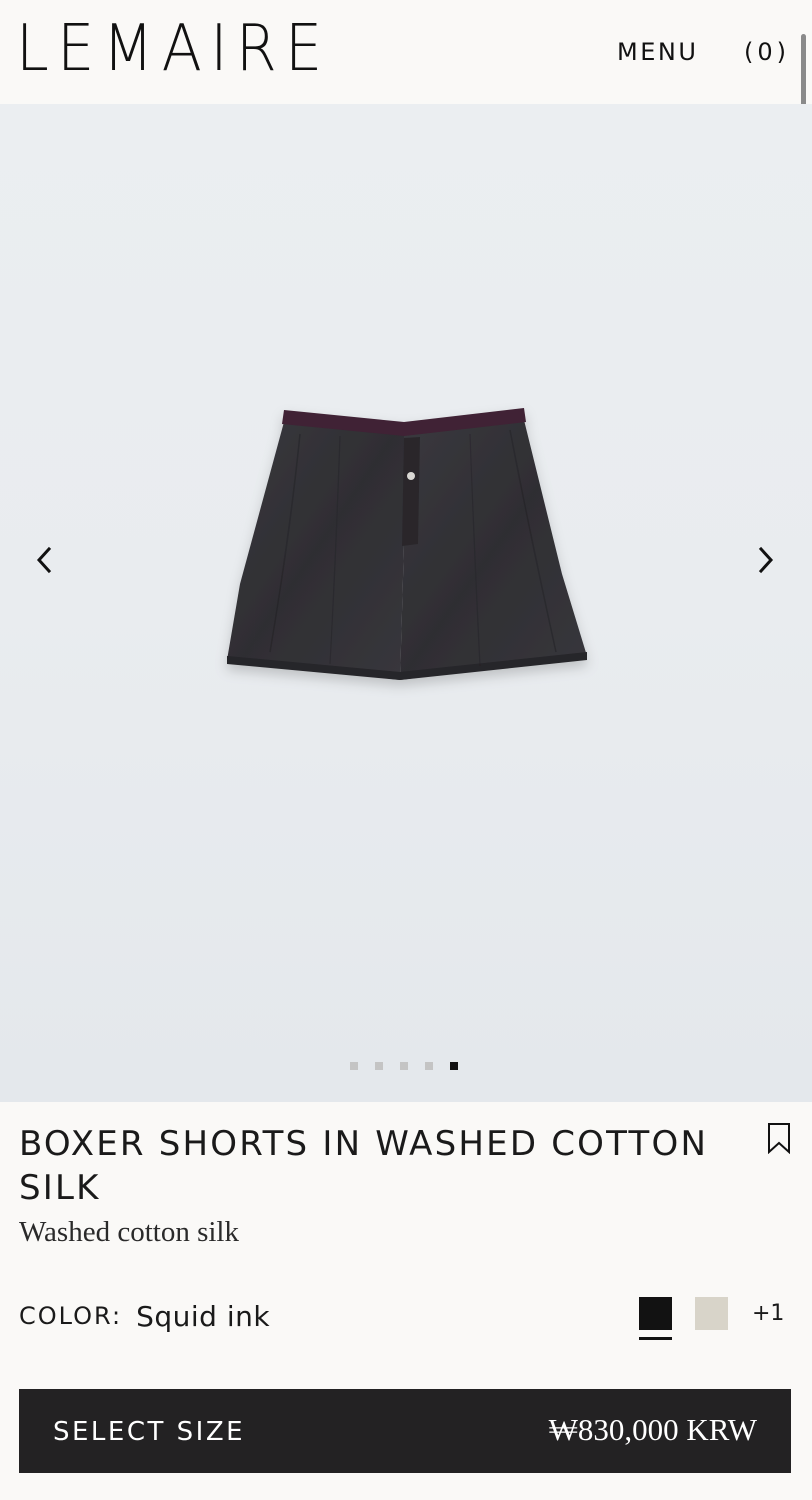 Image resolution: width=812 pixels, height=1500 pixels. I want to click on product-title: BOXER SHORTS IN WASHED COTTON SILK, so click(364, 1166).